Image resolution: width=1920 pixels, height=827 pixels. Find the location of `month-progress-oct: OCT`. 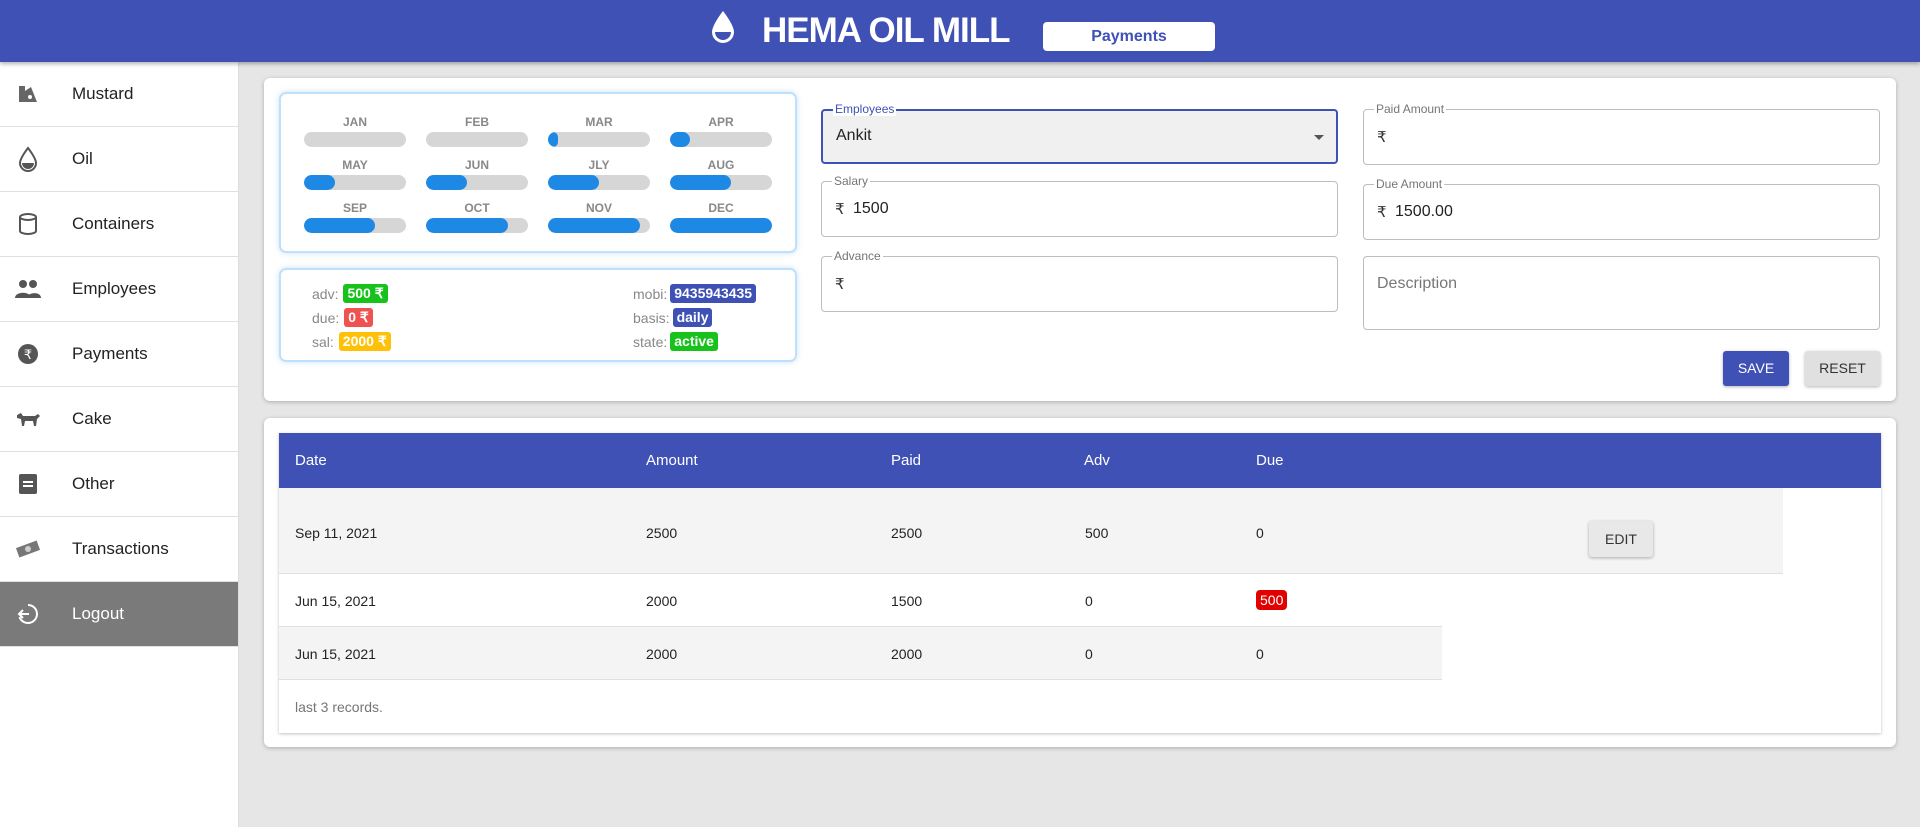

month-progress-oct: OCT is located at coordinates (477, 217).